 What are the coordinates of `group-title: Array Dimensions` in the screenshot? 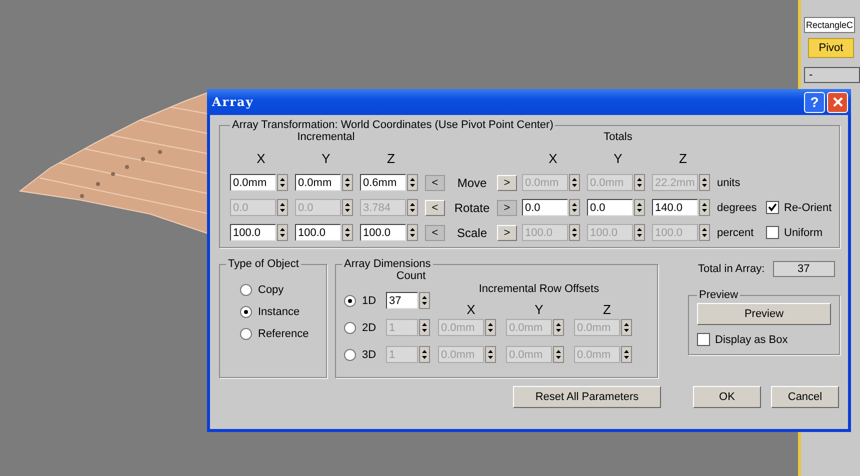 It's located at (387, 264).